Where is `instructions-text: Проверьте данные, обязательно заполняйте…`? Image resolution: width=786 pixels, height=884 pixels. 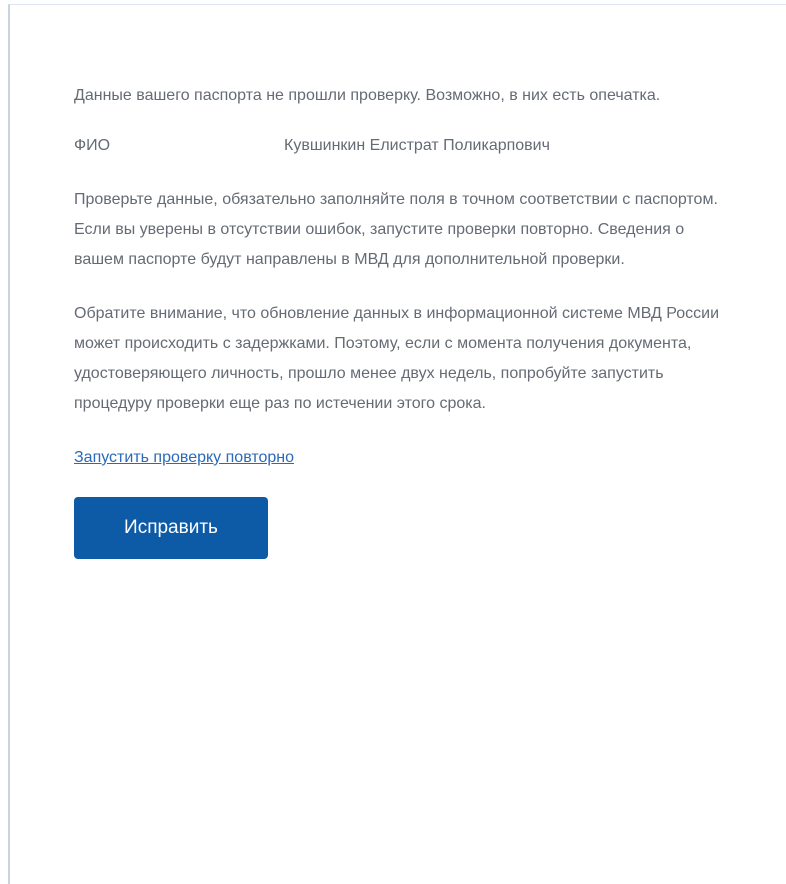 instructions-text: Проверьте данные, обязательно заполняйте… is located at coordinates (396, 229).